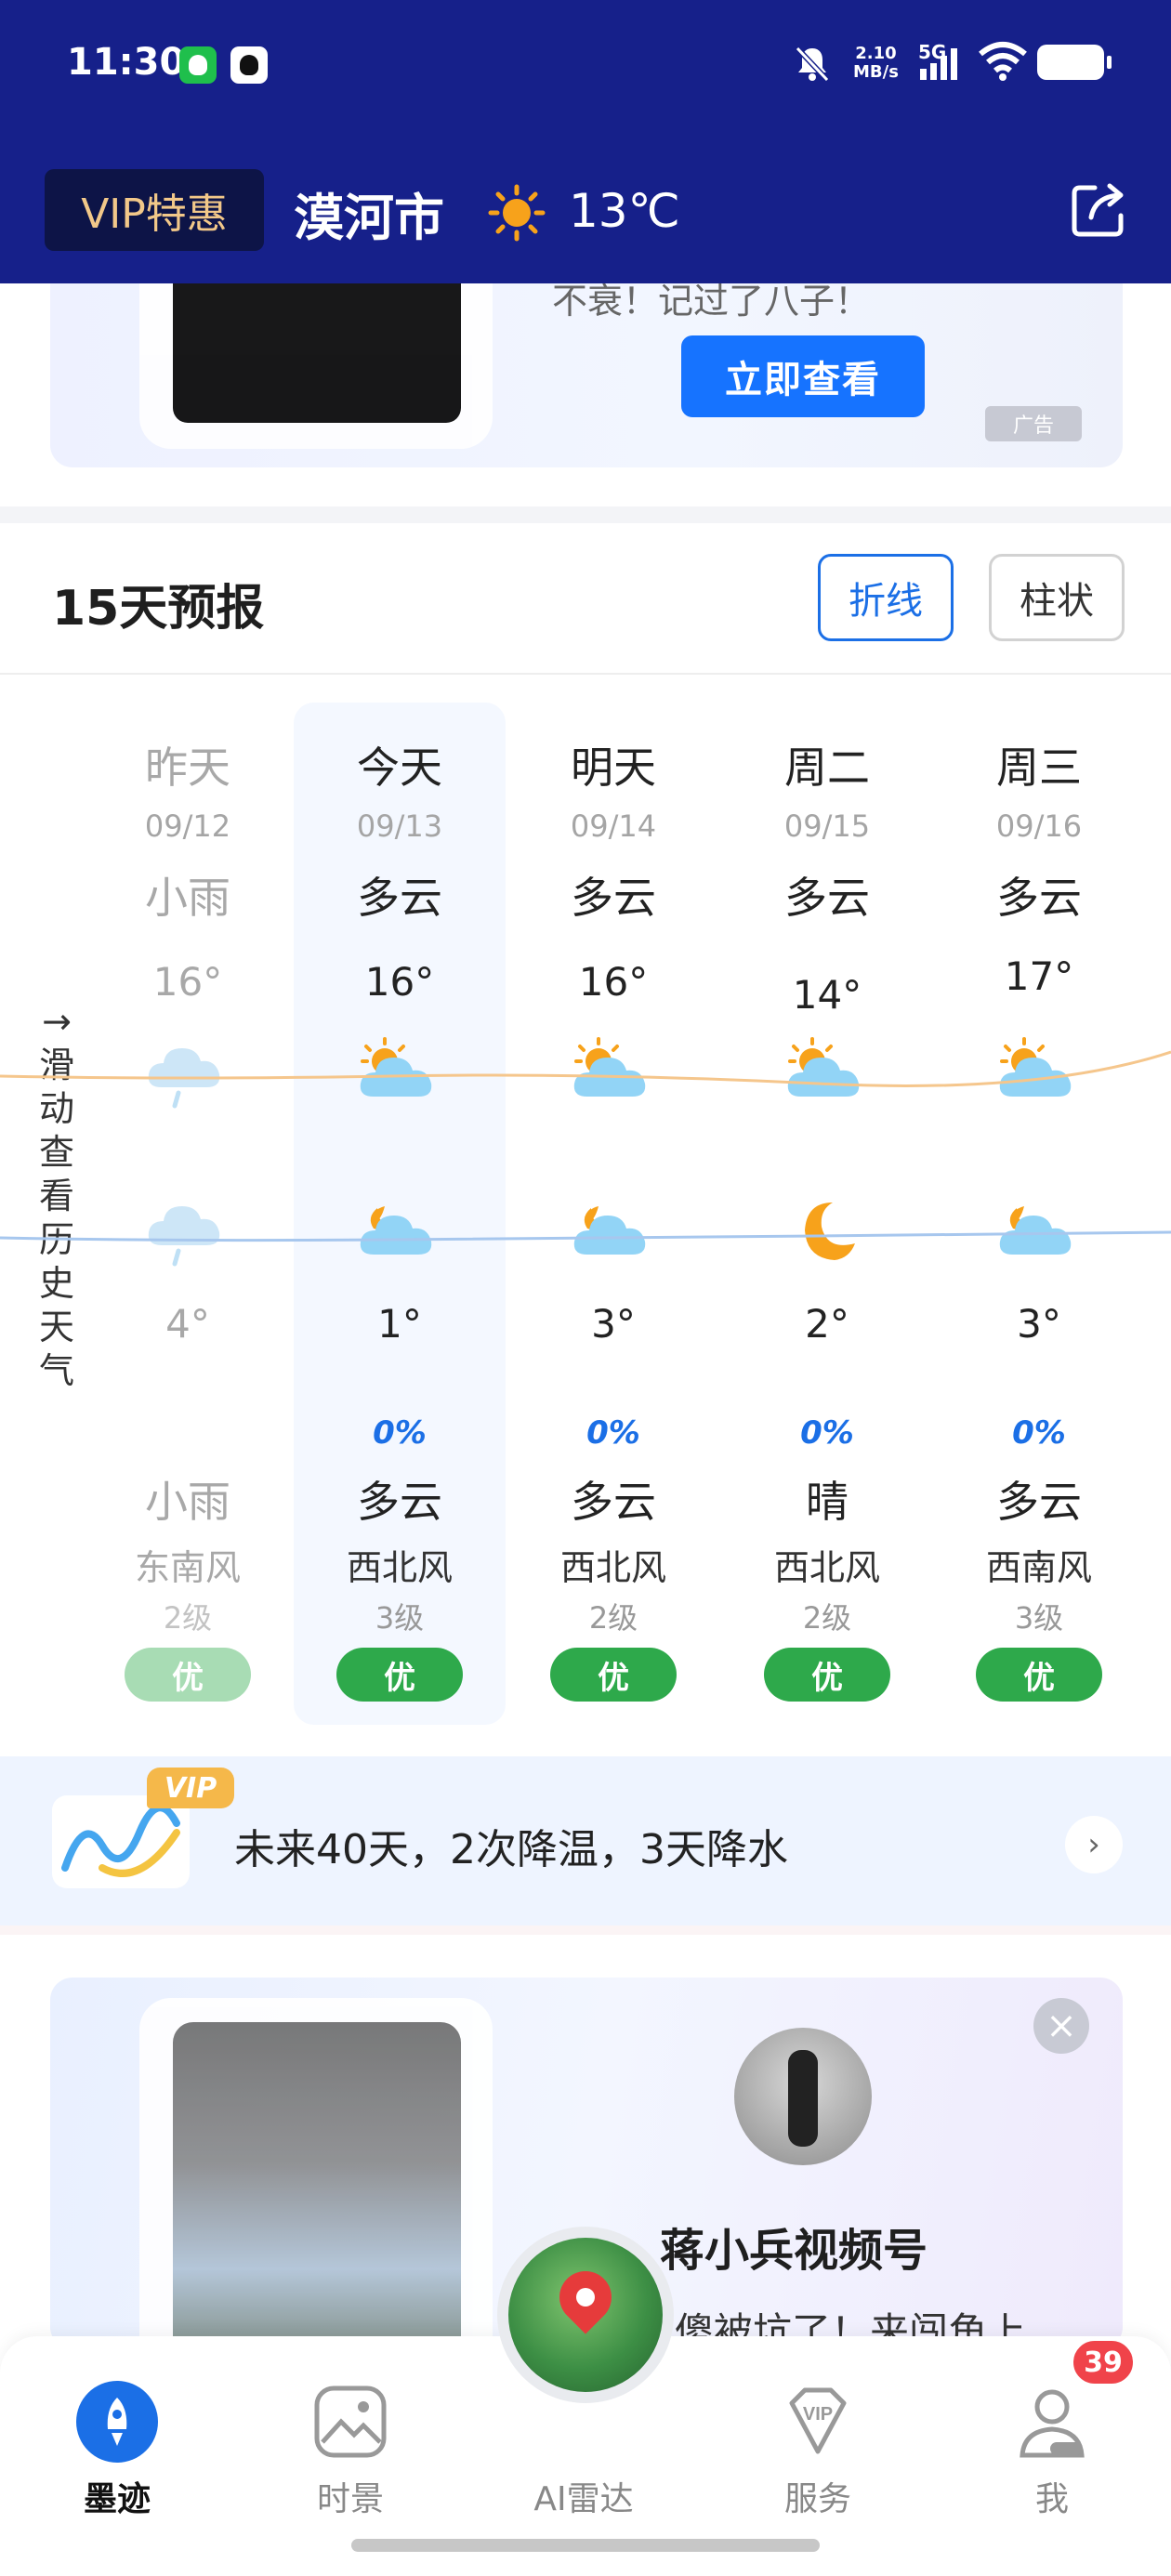 The image size is (1171, 2576). I want to click on forecast-40-day-banner: VIP 未来40天，2次降温，3天降水 ›, so click(586, 1840).